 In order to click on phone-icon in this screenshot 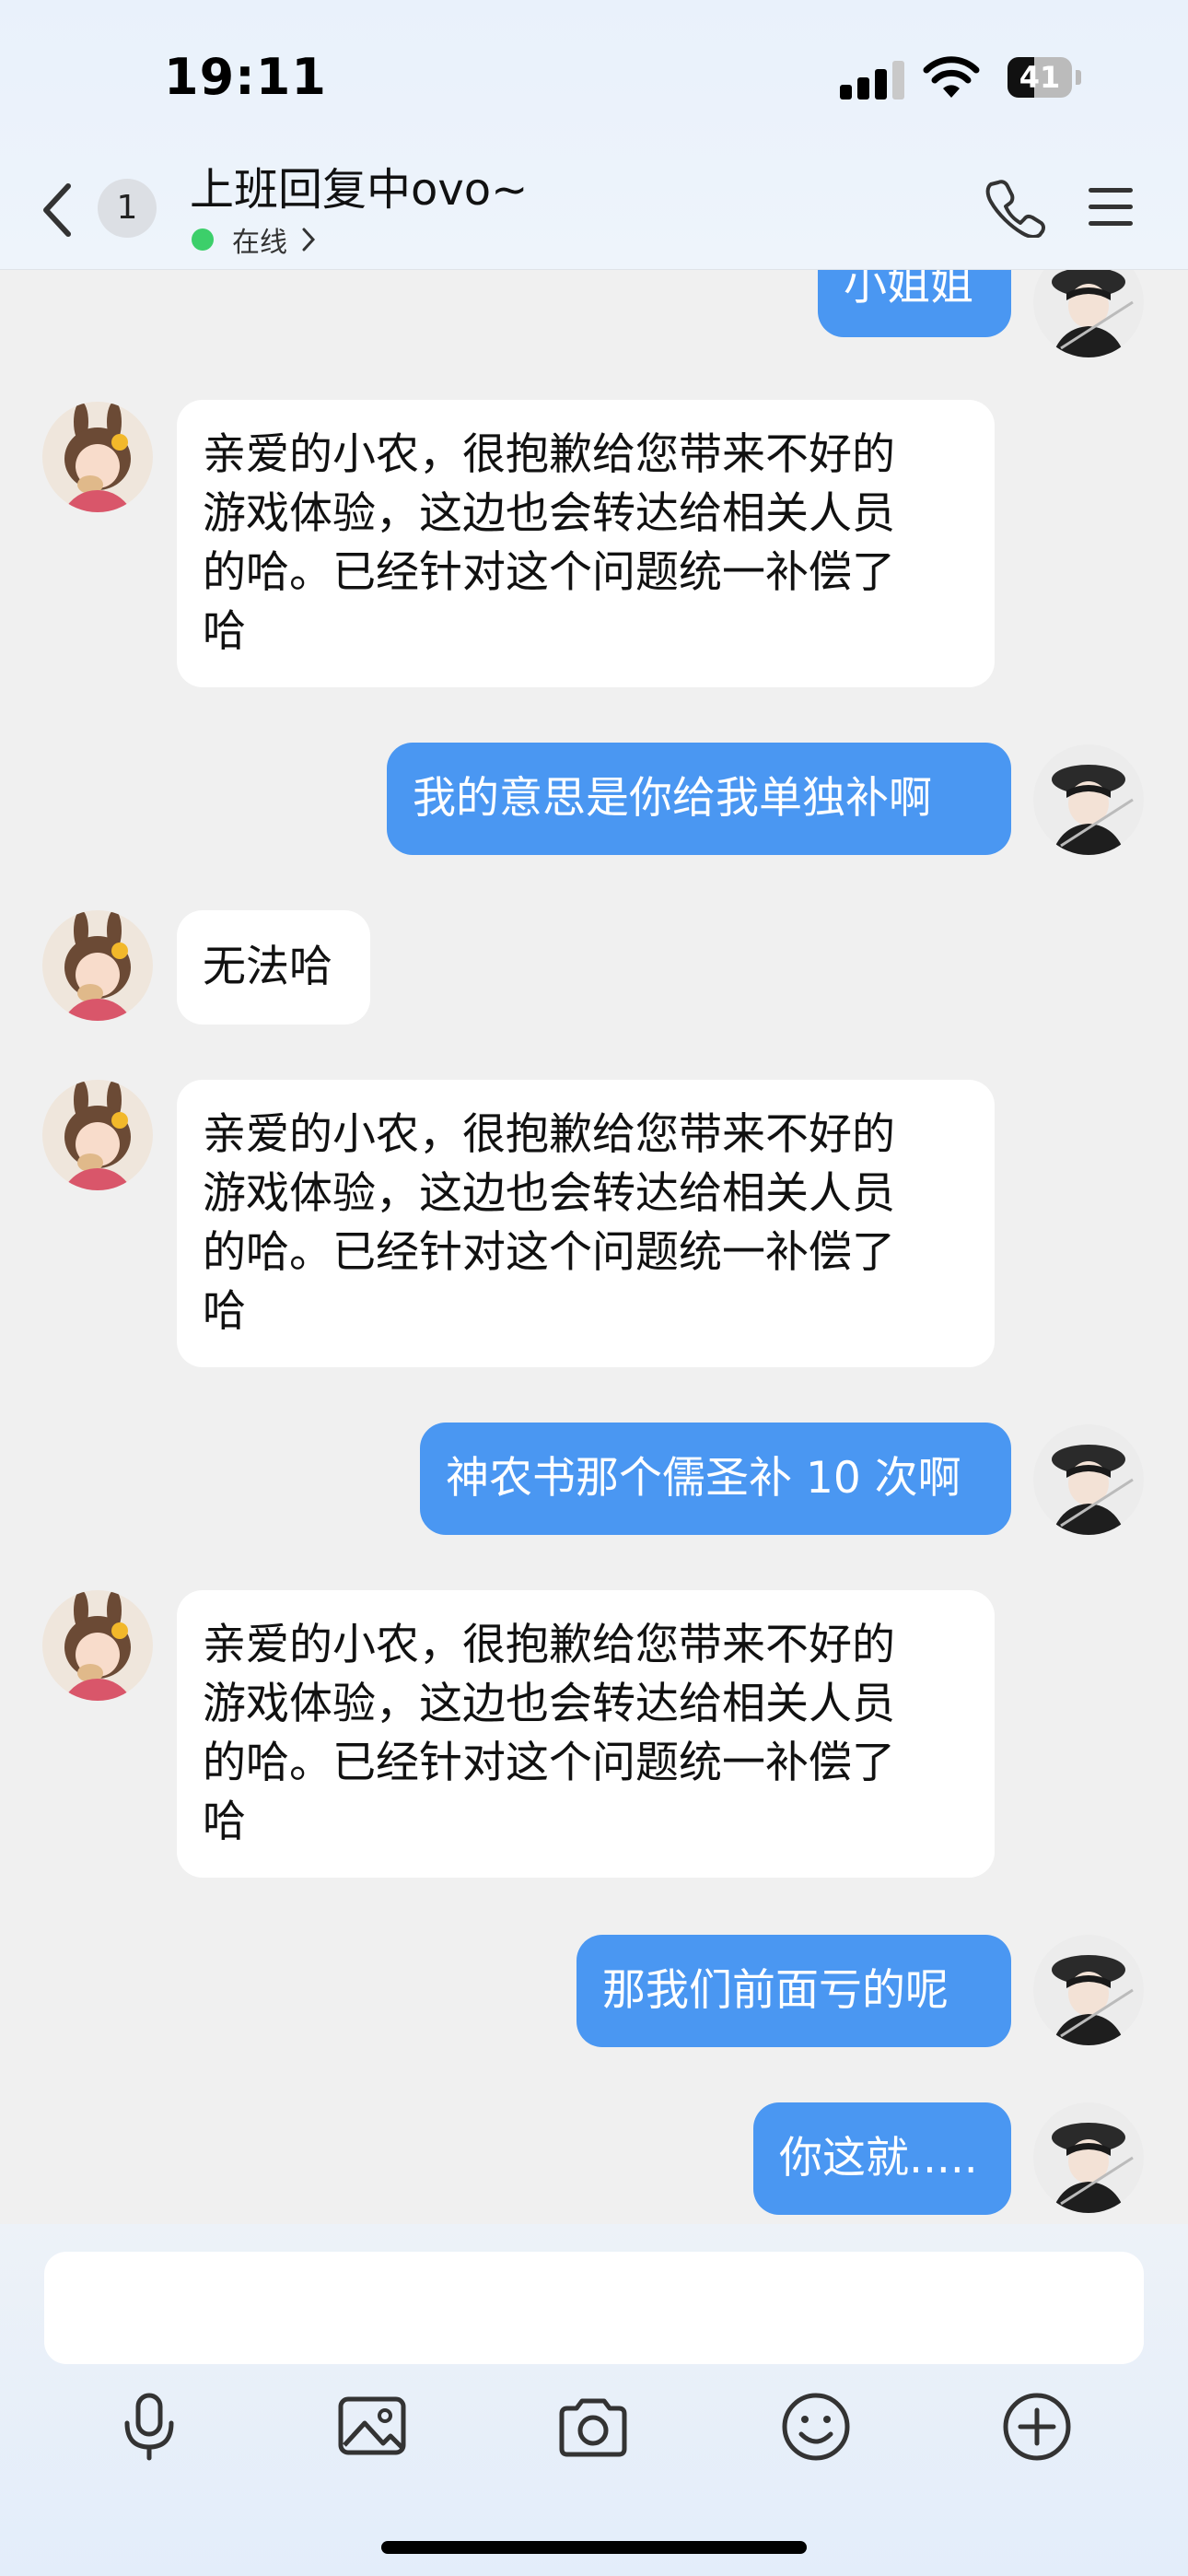, I will do `click(1016, 207)`.